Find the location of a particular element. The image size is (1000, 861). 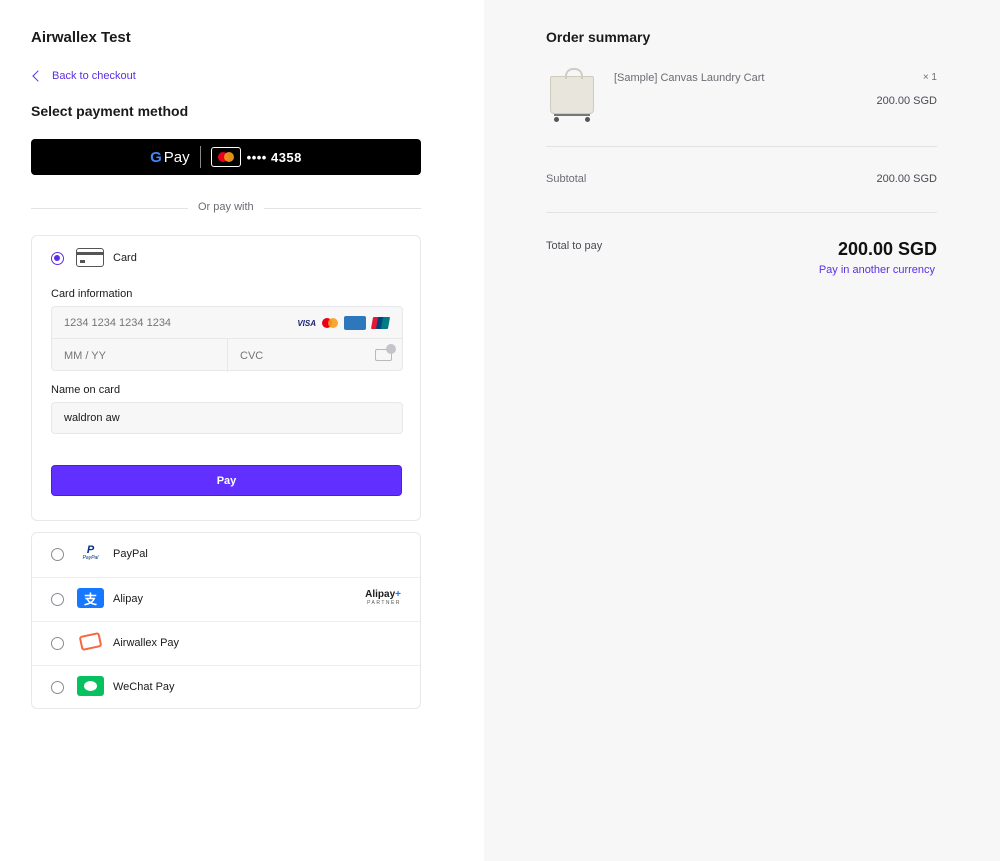

alipay-label: Alipay is located at coordinates (128, 599).